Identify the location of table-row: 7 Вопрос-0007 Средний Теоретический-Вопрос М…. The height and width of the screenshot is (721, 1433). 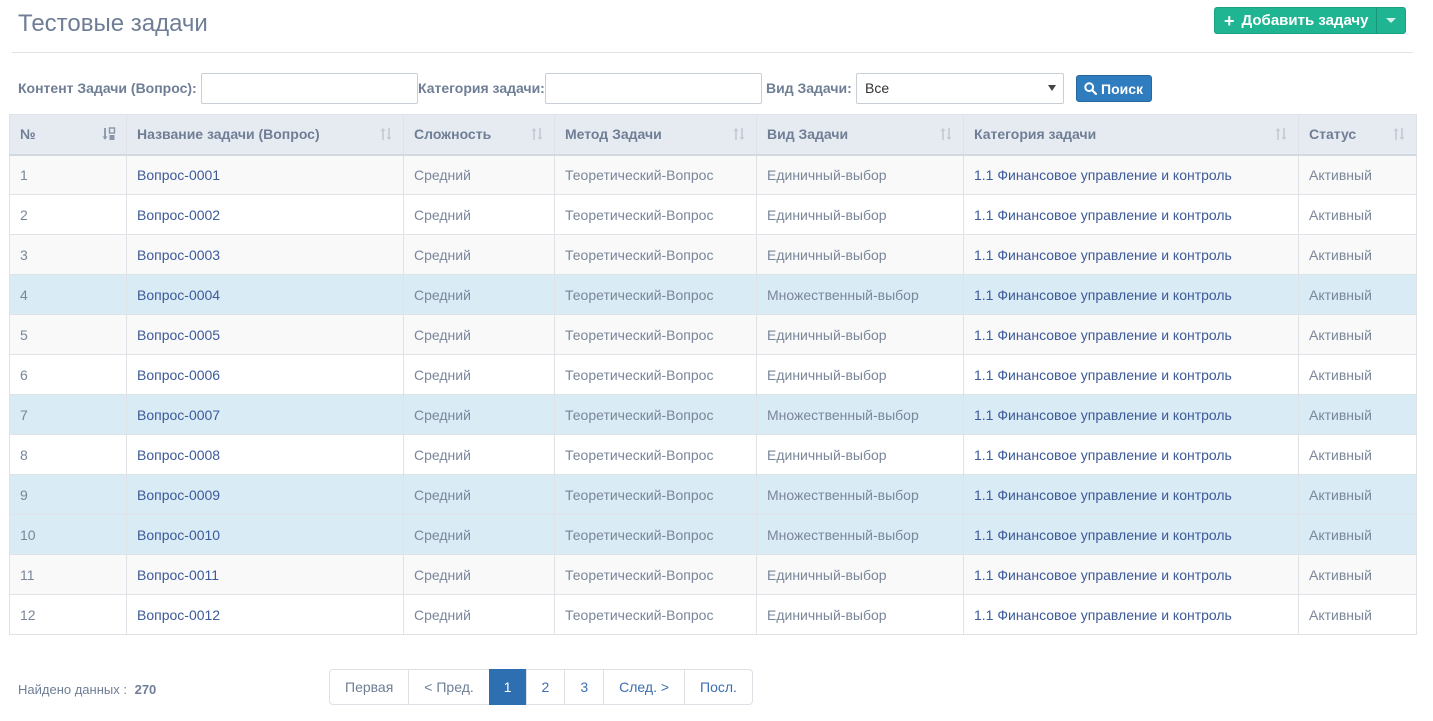
(713, 414).